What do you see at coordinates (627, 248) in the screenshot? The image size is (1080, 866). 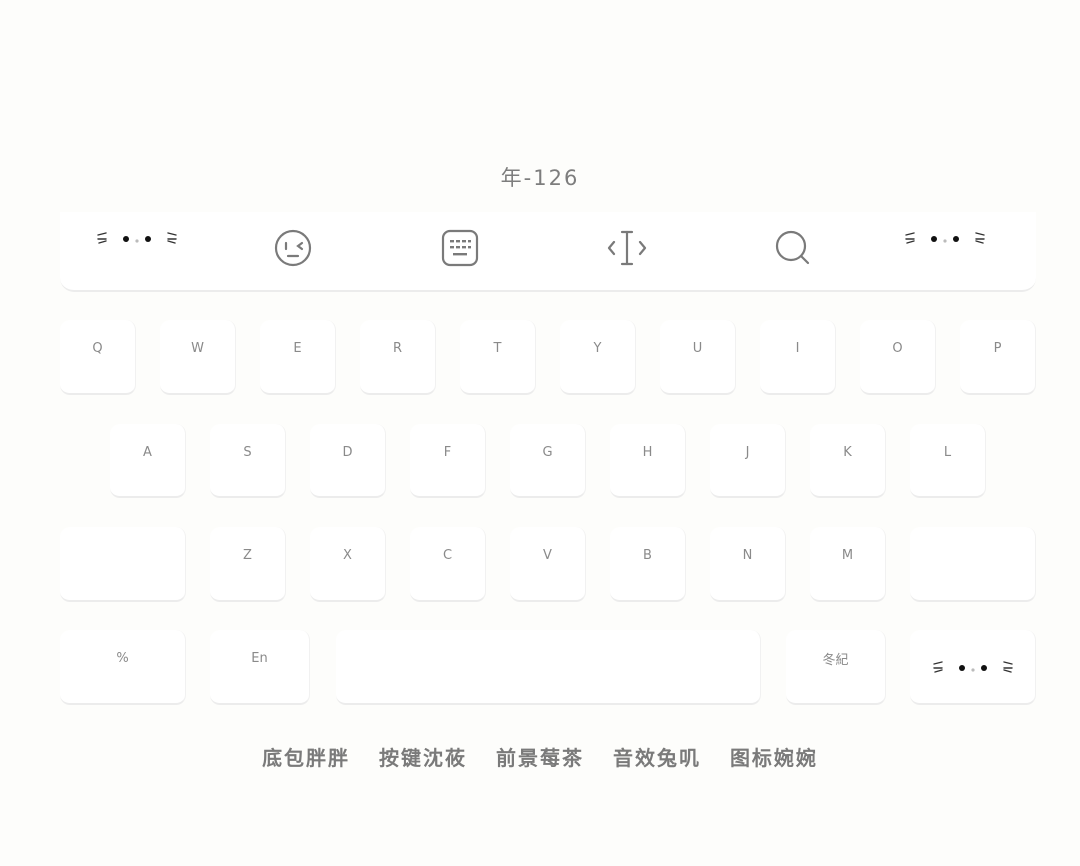 I see `cursor-icon` at bounding box center [627, 248].